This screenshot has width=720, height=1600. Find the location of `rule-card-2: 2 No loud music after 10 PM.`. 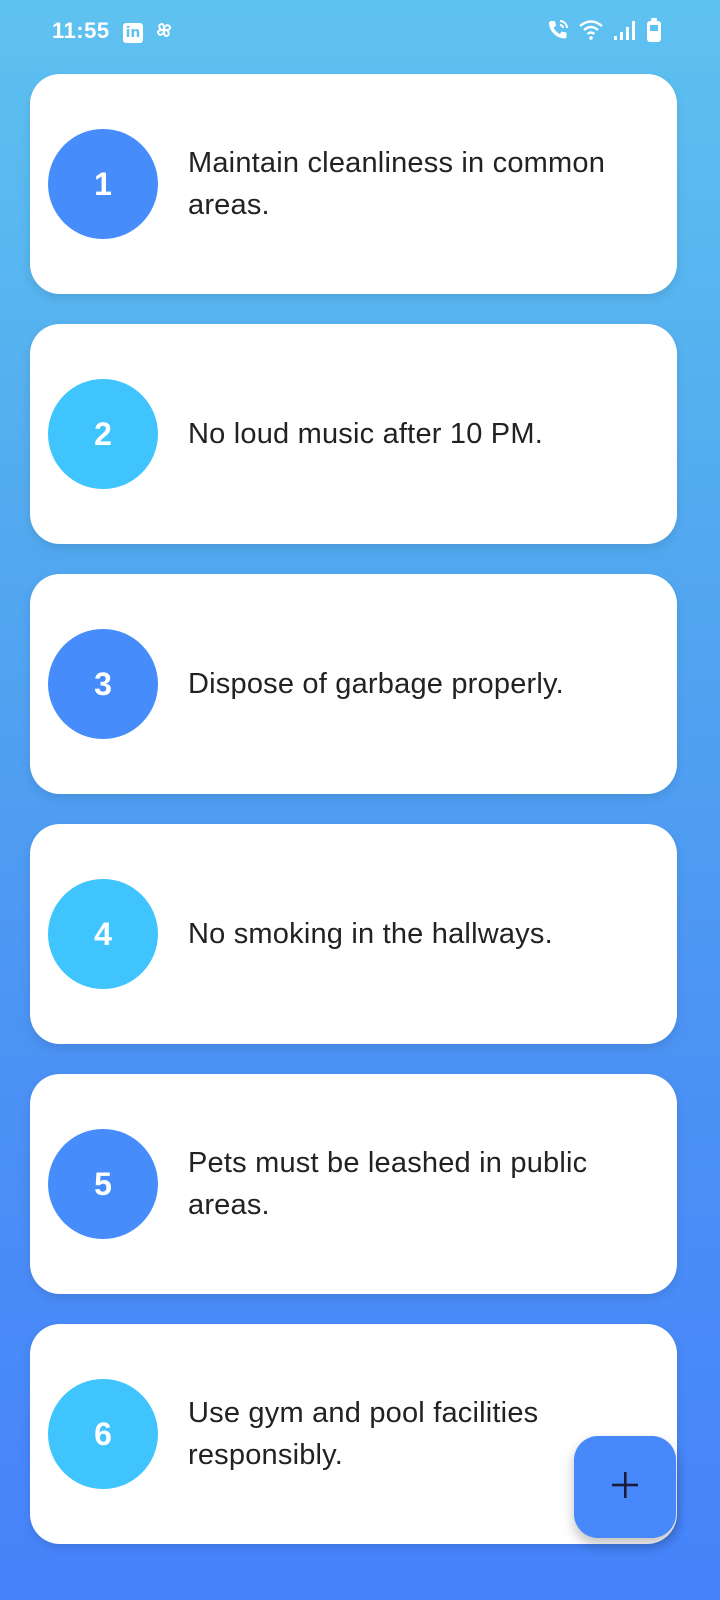

rule-card-2: 2 No loud music after 10 PM. is located at coordinates (353, 434).